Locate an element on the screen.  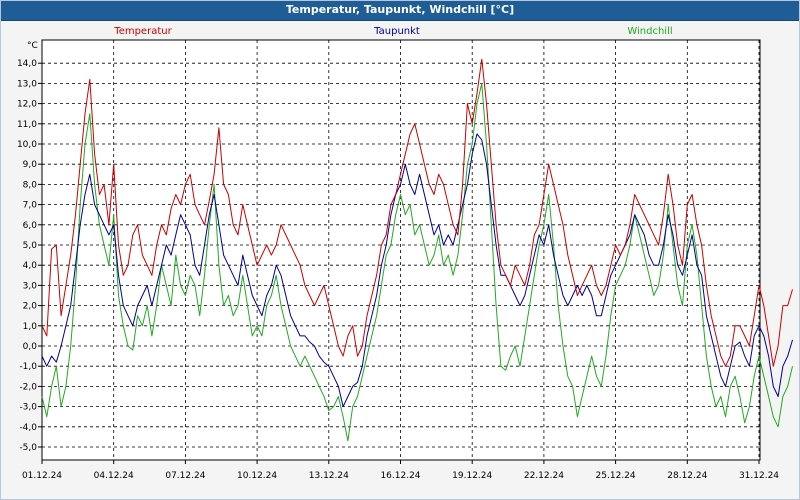
x-tick-label: 13.12.24 is located at coordinates (329, 476).